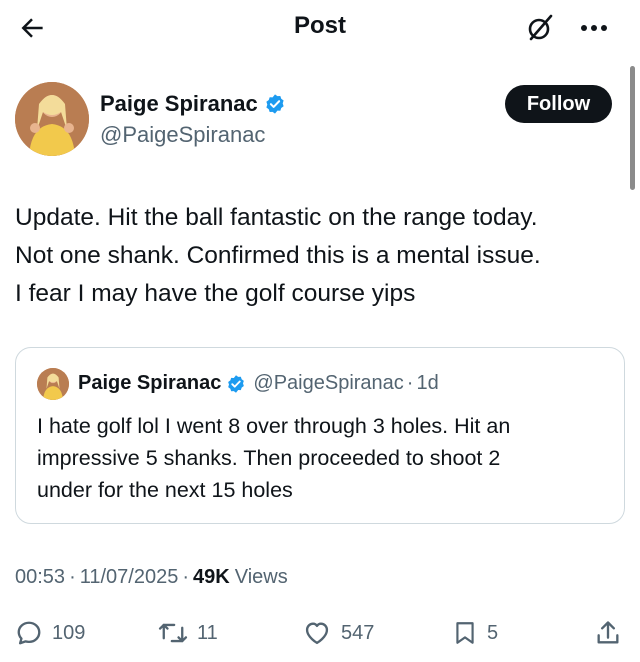 This screenshot has height=662, width=640. I want to click on grok-icon, so click(540, 27).